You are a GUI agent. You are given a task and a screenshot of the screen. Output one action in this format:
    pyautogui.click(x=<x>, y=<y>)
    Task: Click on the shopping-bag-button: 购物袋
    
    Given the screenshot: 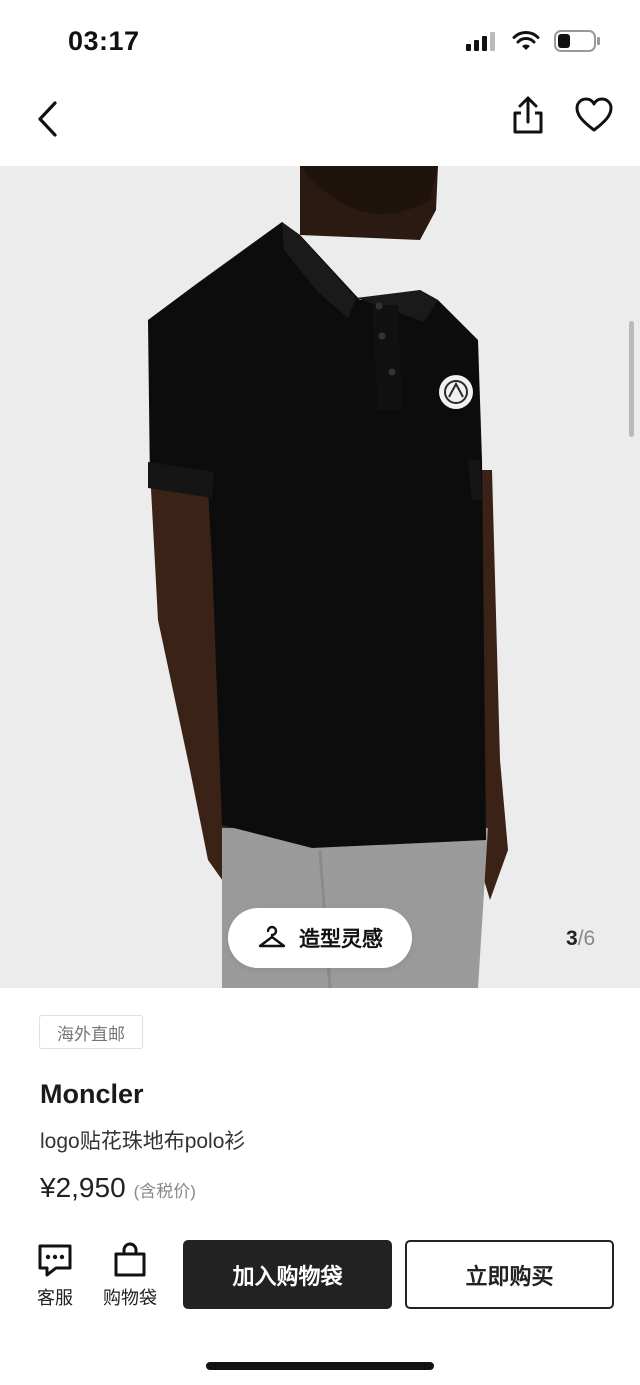 What is the action you would take?
    pyautogui.click(x=130, y=1276)
    